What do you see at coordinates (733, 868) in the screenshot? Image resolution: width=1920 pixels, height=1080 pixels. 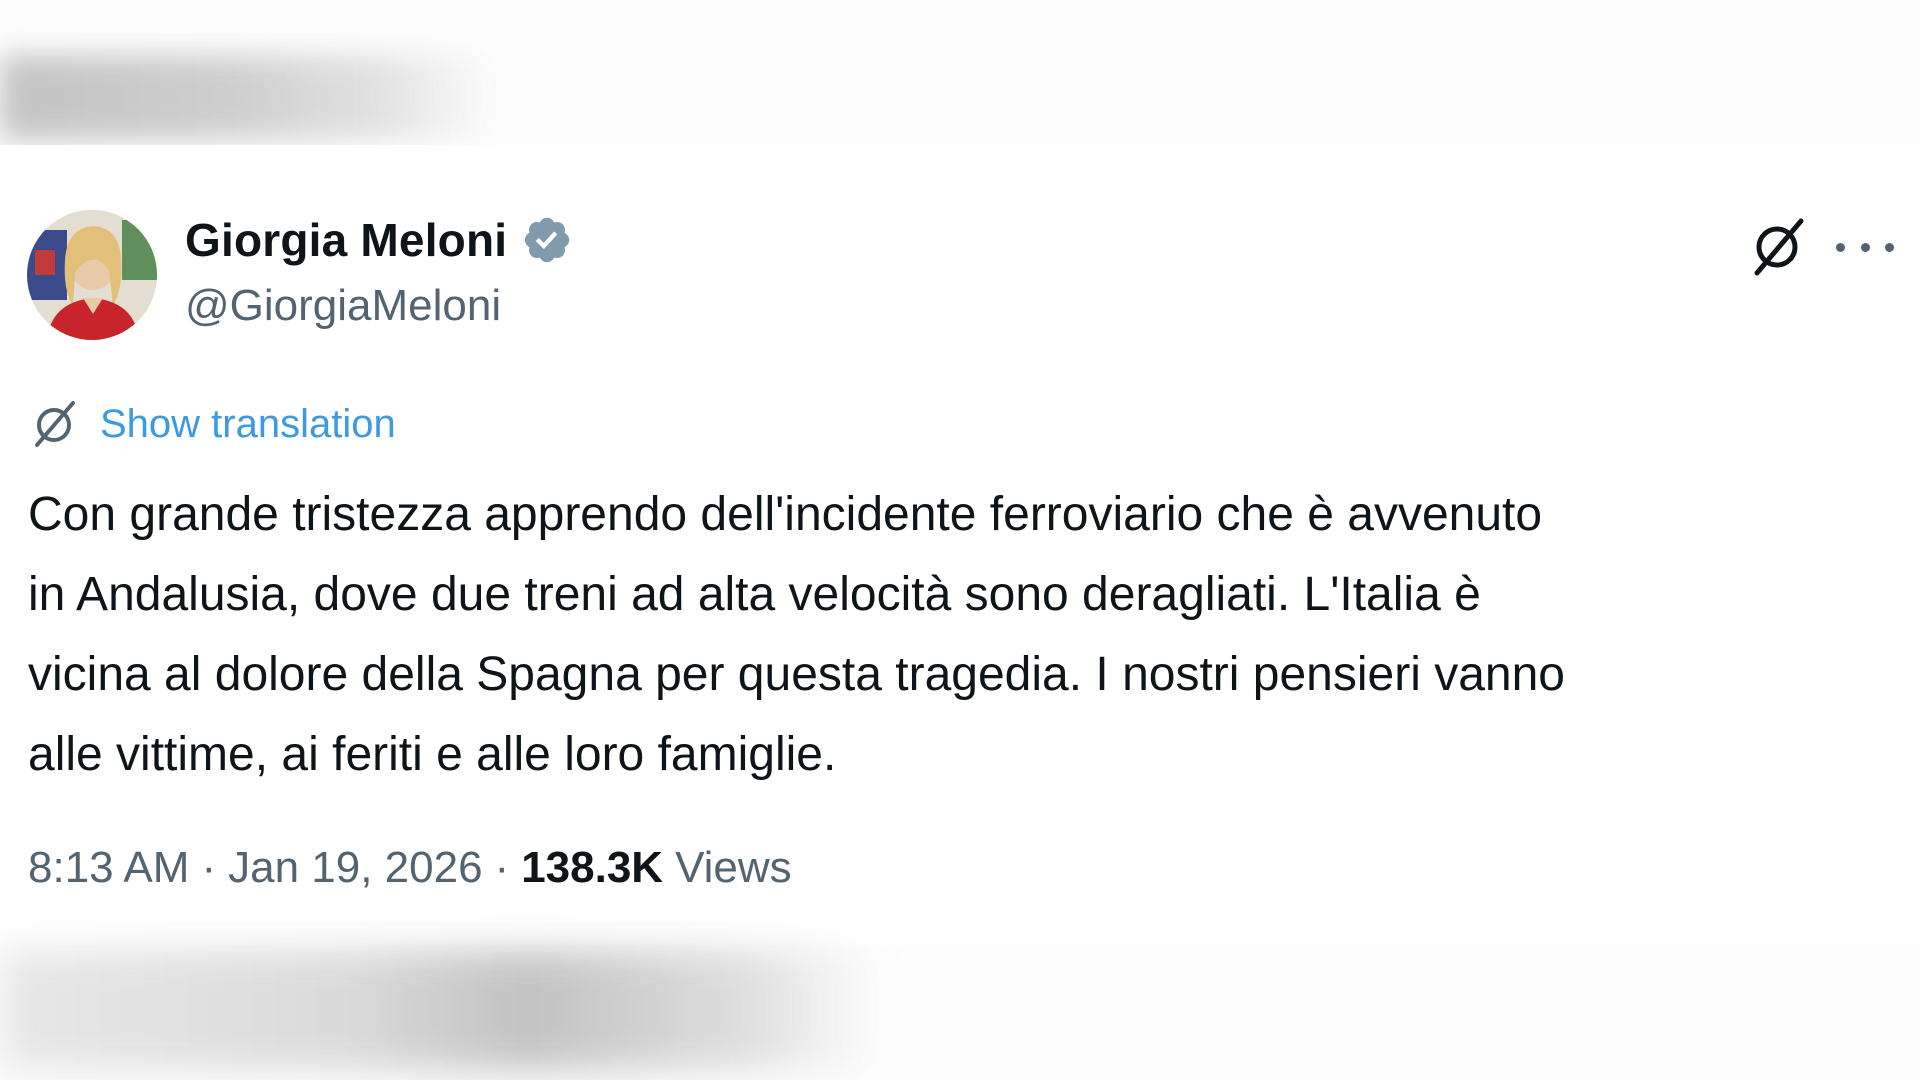 I see `views-label: Views` at bounding box center [733, 868].